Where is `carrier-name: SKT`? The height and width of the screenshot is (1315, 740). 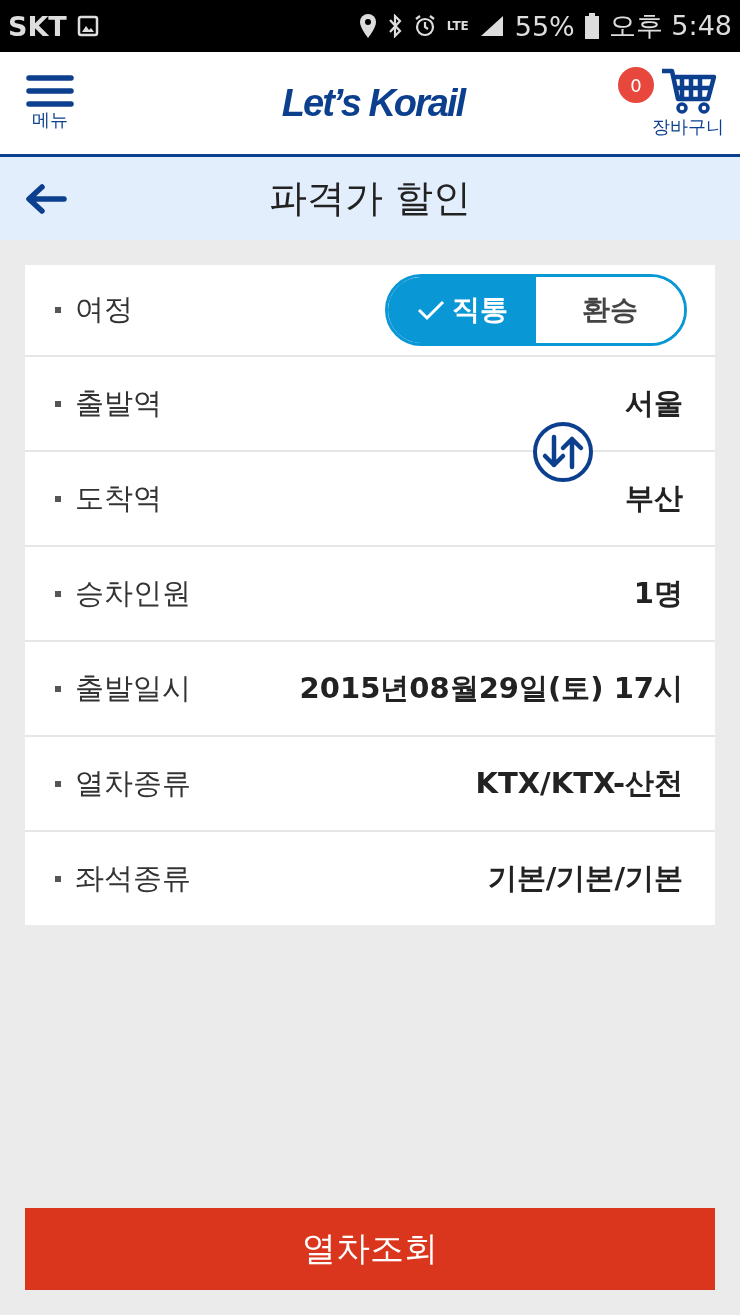
carrier-name: SKT is located at coordinates (37, 26).